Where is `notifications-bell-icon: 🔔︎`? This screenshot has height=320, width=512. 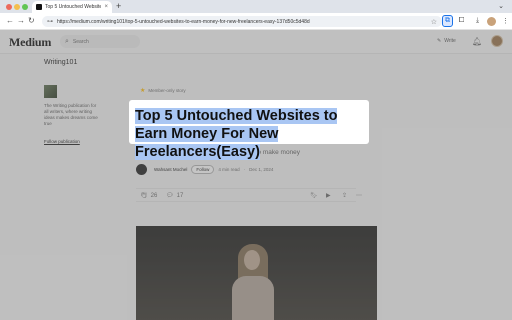
notifications-bell-icon: 🔔︎ is located at coordinates (477, 41).